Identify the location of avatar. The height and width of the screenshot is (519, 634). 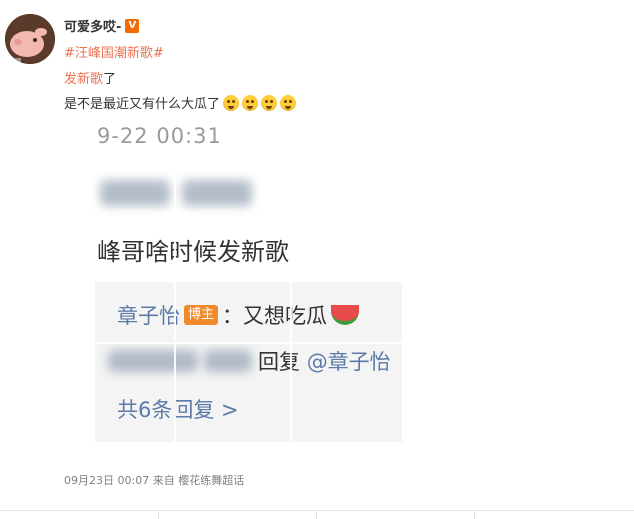
(30, 39).